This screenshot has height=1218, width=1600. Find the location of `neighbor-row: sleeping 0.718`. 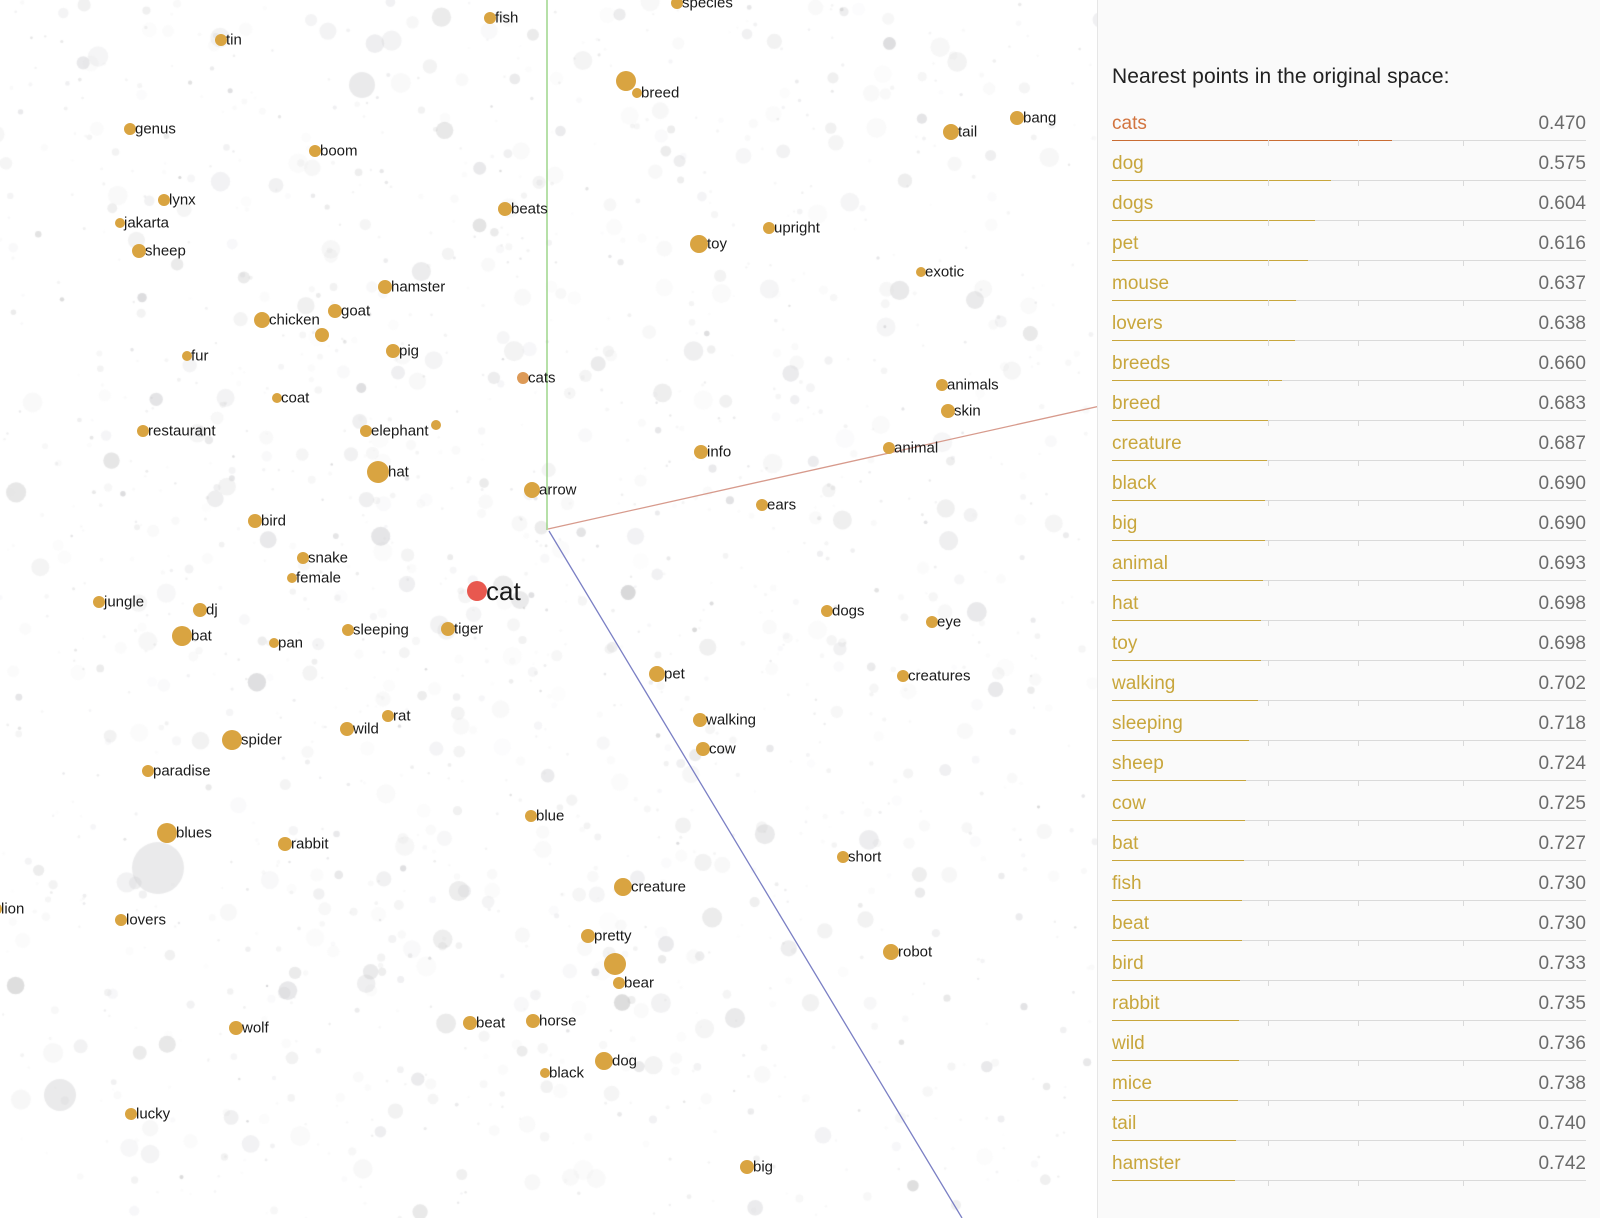

neighbor-row: sleeping 0.718 is located at coordinates (1349, 731).